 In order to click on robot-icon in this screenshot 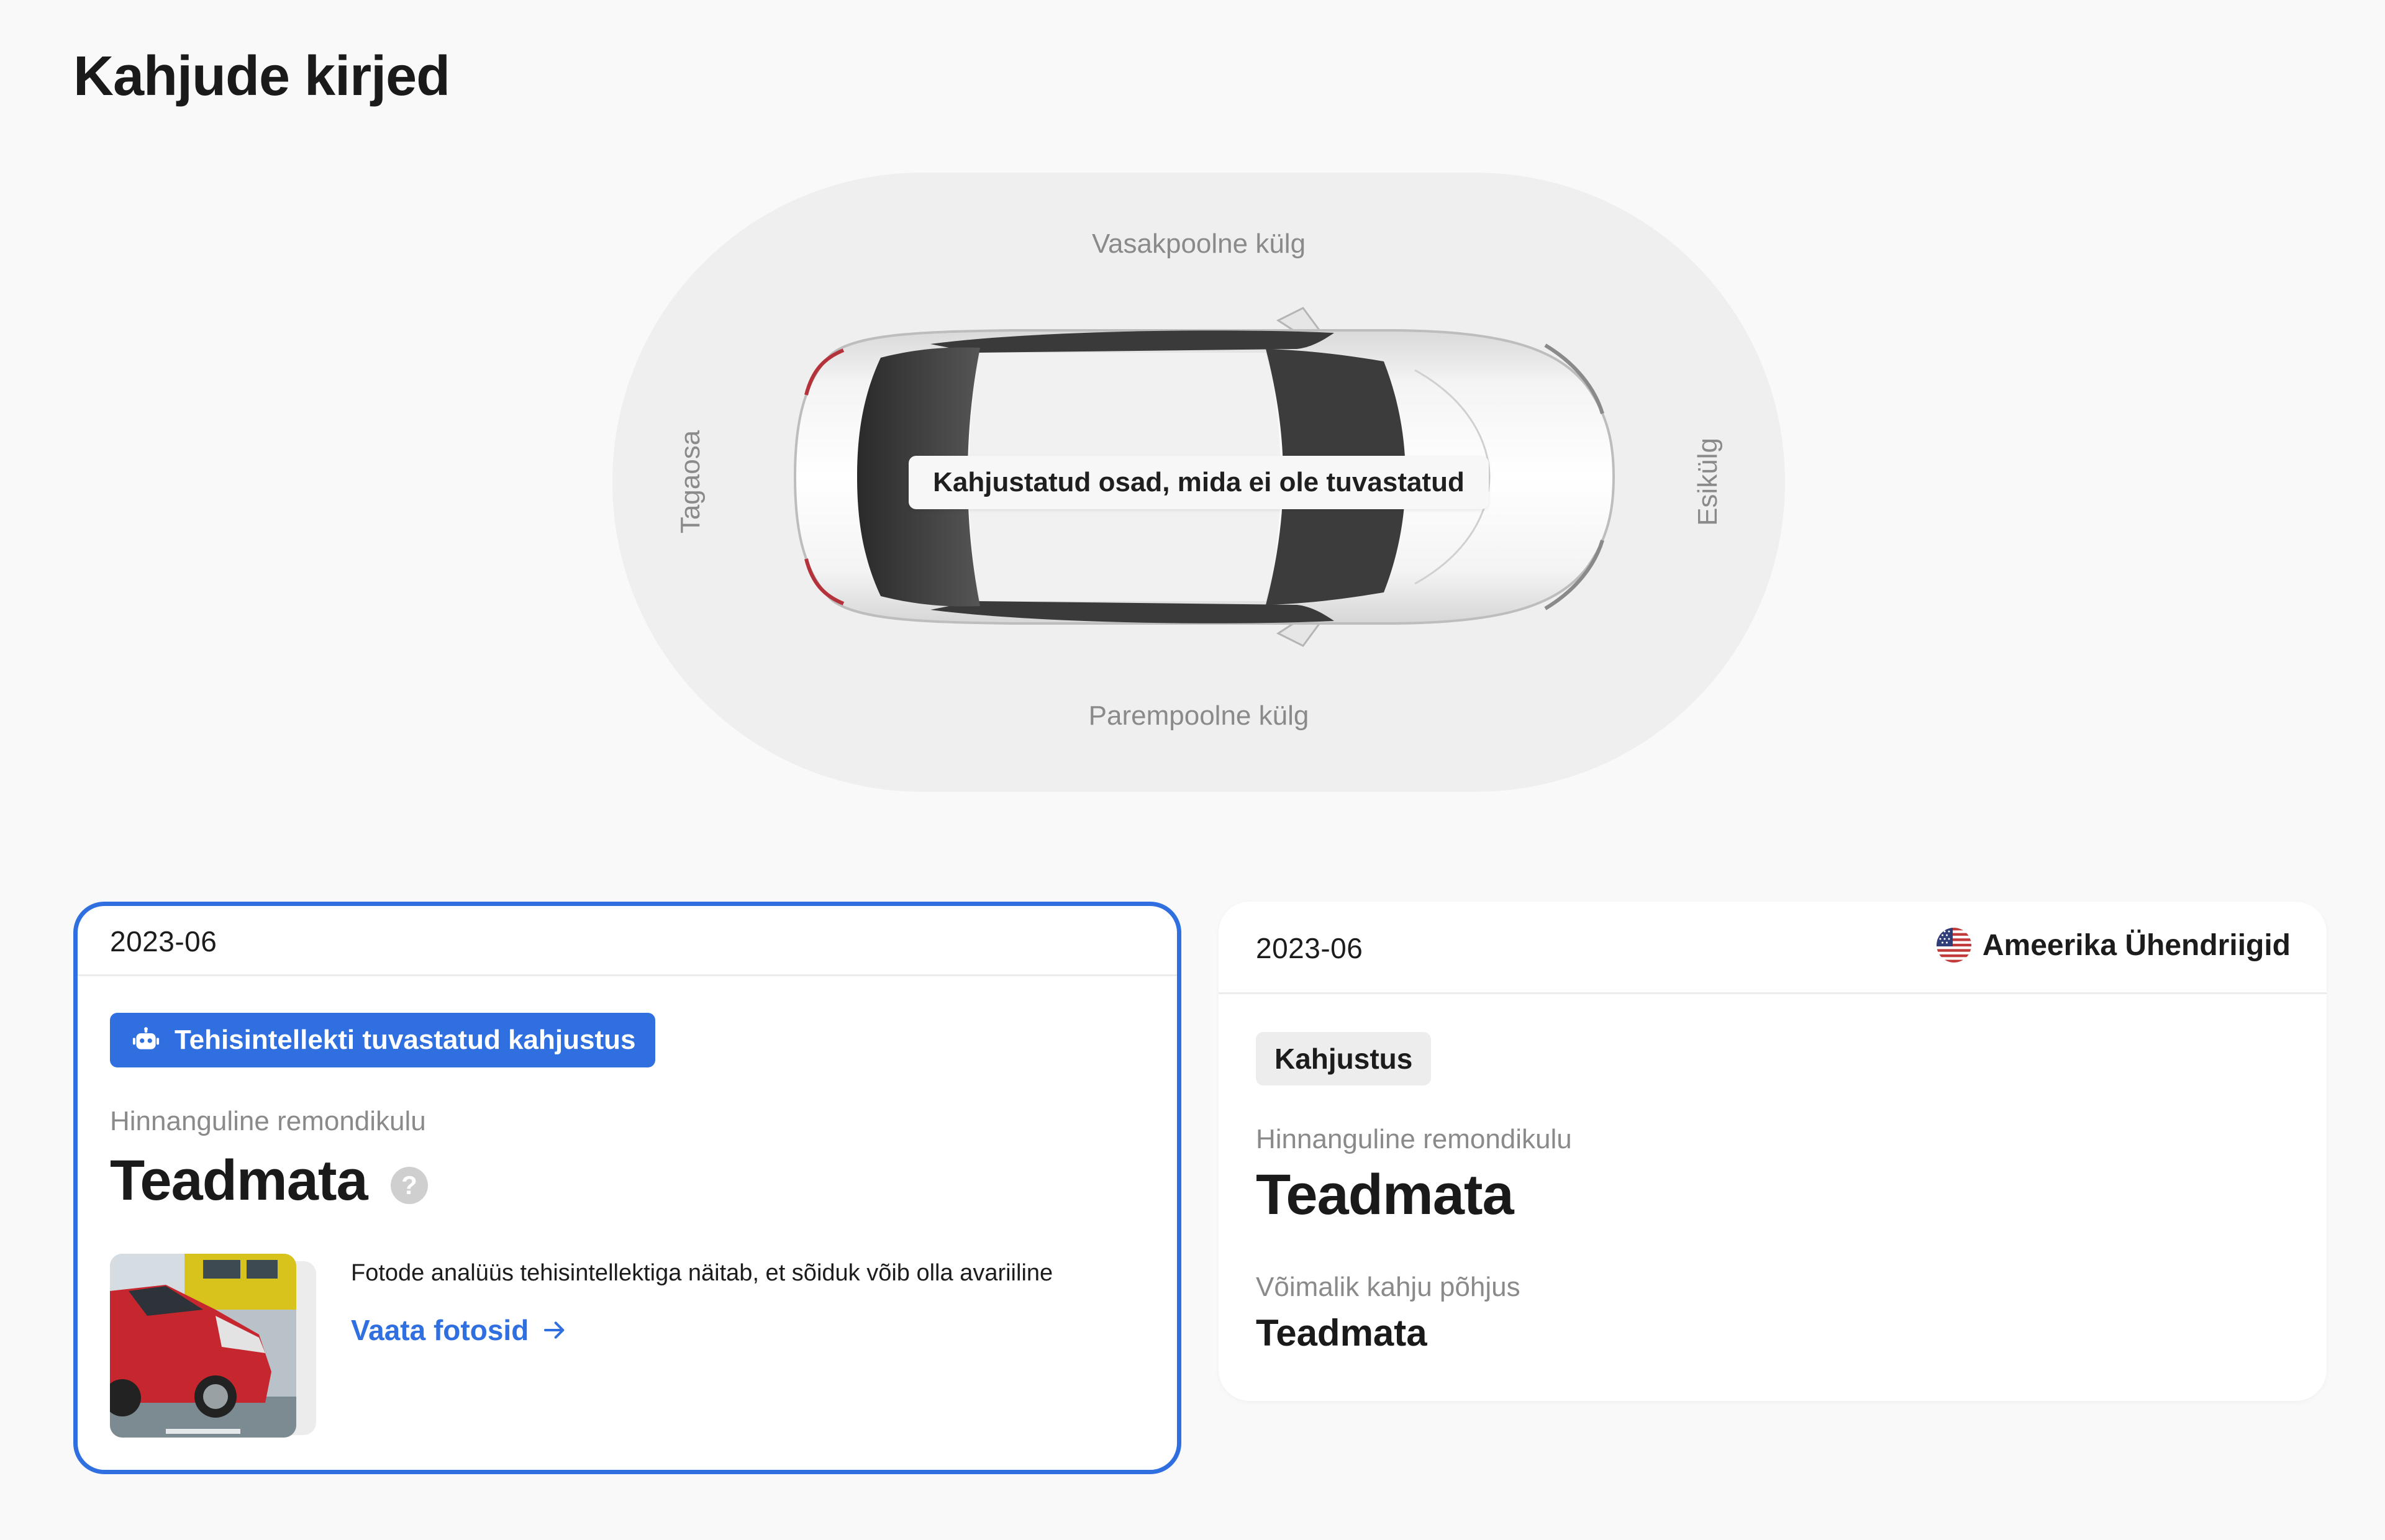, I will do `click(146, 1038)`.